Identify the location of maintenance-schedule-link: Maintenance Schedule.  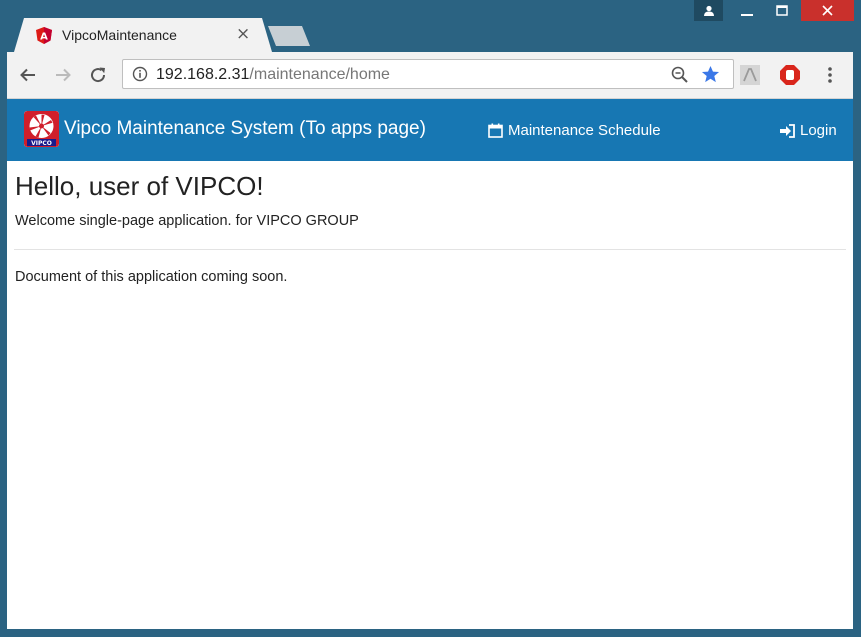
(574, 130).